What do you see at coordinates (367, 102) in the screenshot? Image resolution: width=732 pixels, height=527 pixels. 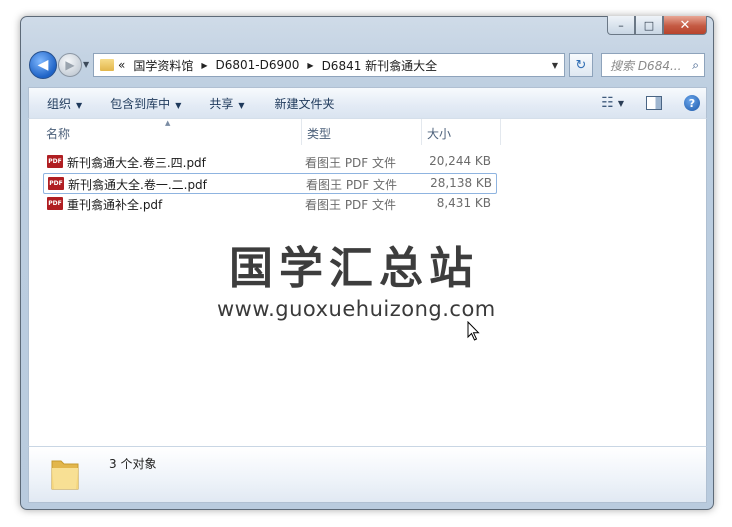 I see `command-bar: 组织 ▼ 包含到库中 ▼ 共享 ▼ 新建文件夹 ☷ ▼ ?` at bounding box center [367, 102].